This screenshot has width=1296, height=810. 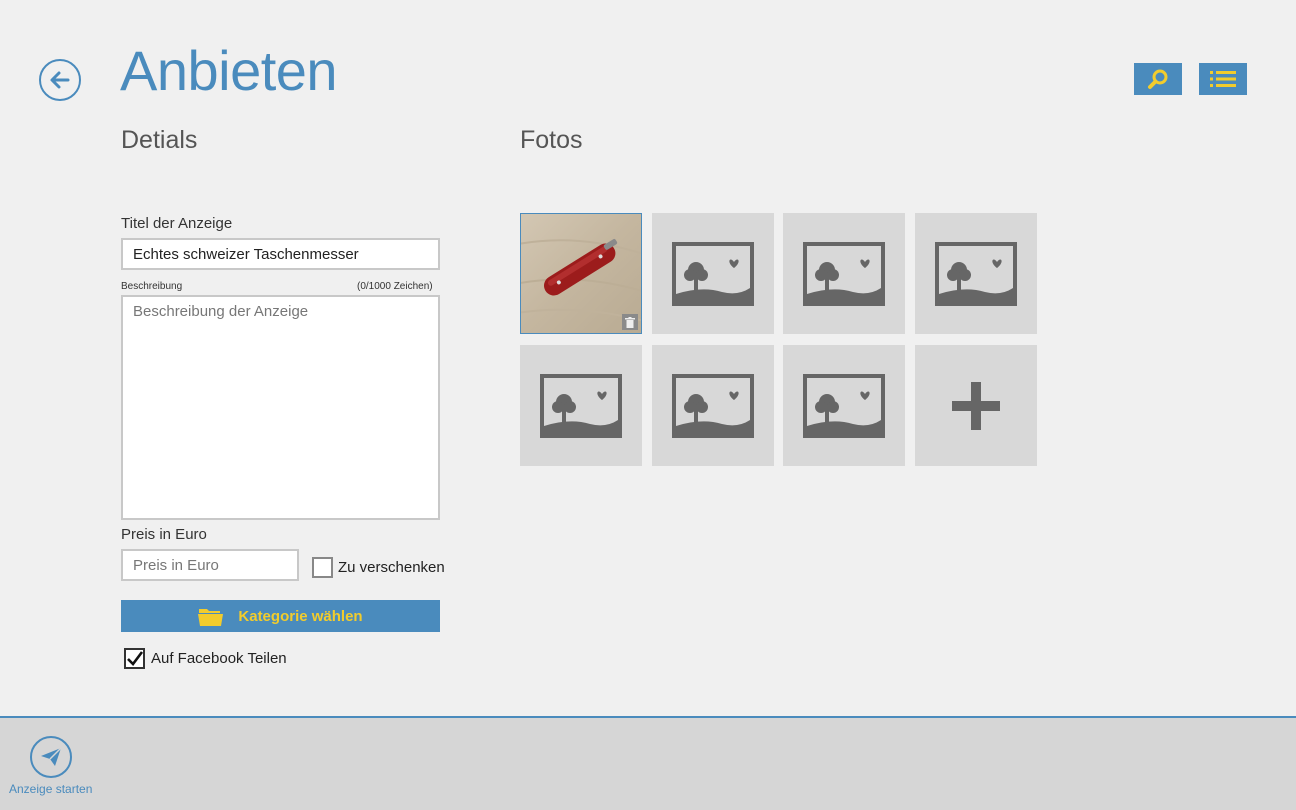 What do you see at coordinates (391, 567) in the screenshot?
I see `giveaway-label: Zu verschenken` at bounding box center [391, 567].